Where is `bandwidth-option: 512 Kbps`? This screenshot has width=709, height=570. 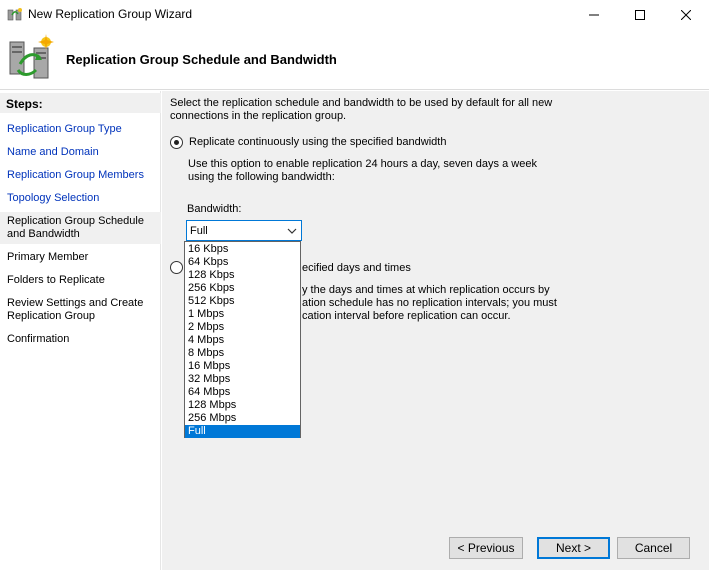 bandwidth-option: 512 Kbps is located at coordinates (242, 301).